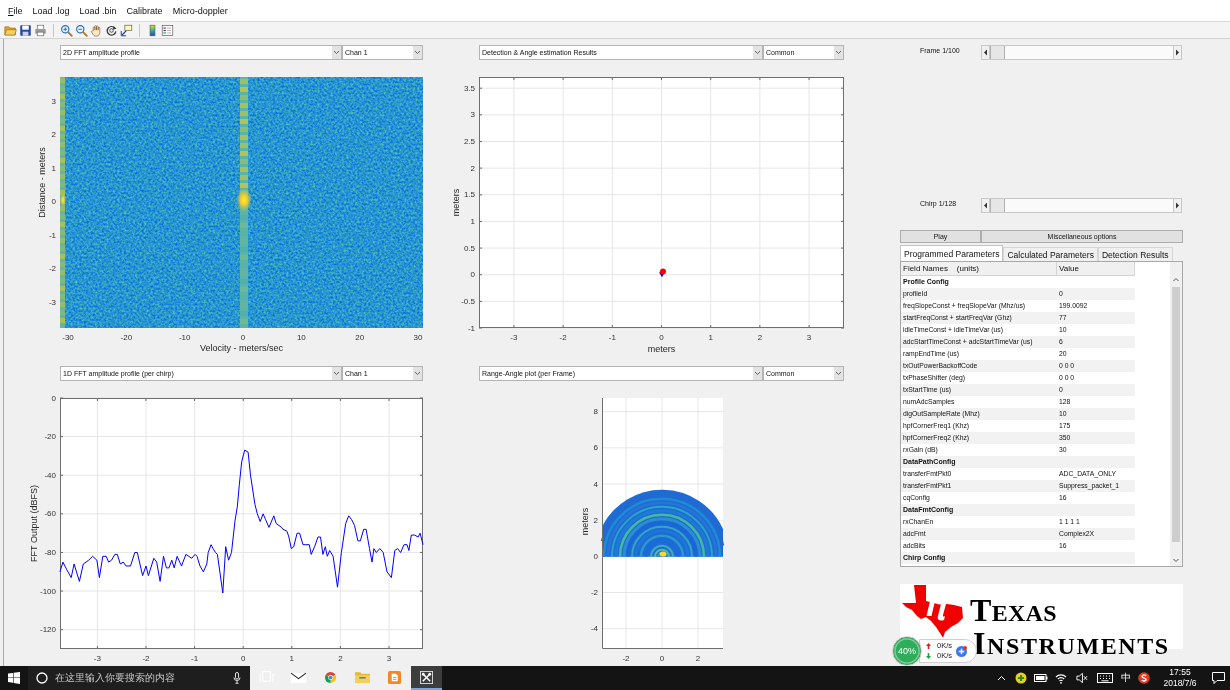  I want to click on x-axis-label: meters, so click(661, 349).